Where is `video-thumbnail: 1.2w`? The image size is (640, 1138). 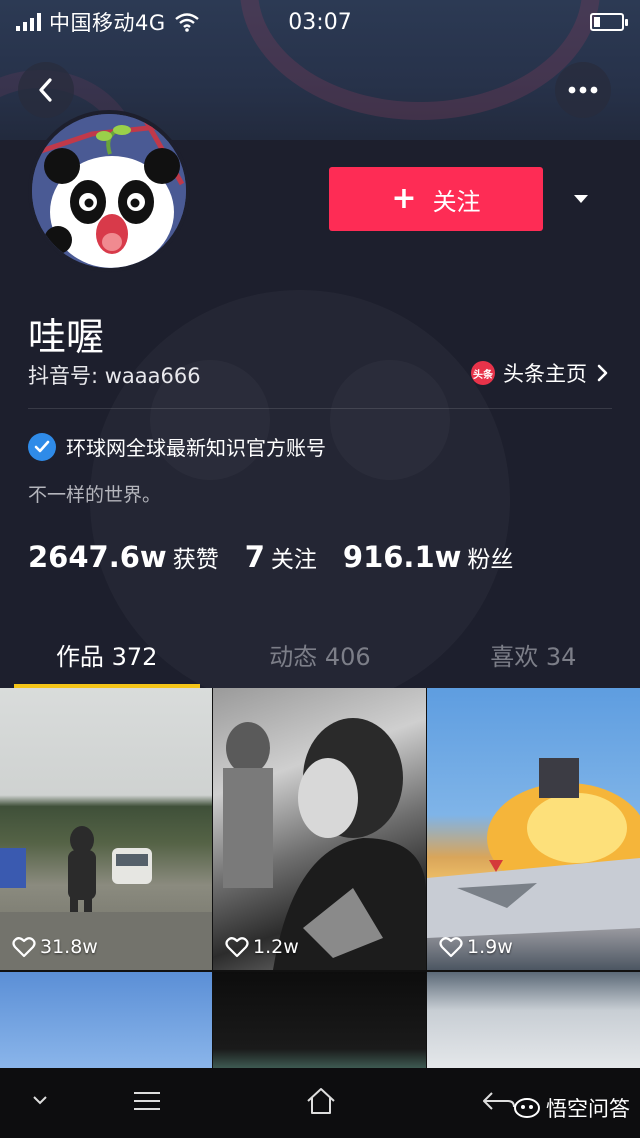
video-thumbnail: 1.2w is located at coordinates (319, 829).